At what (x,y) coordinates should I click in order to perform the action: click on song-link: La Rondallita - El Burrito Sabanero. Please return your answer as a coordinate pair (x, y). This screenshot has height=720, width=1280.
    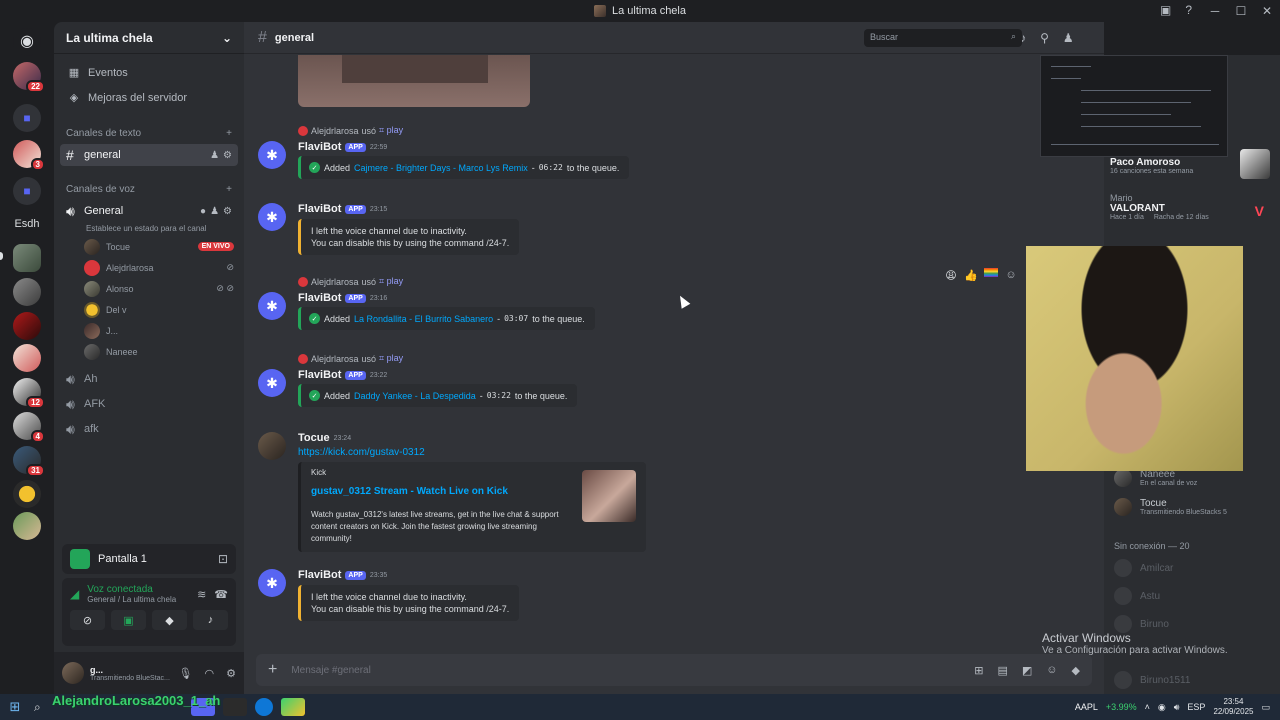
    Looking at the image, I should click on (423, 319).